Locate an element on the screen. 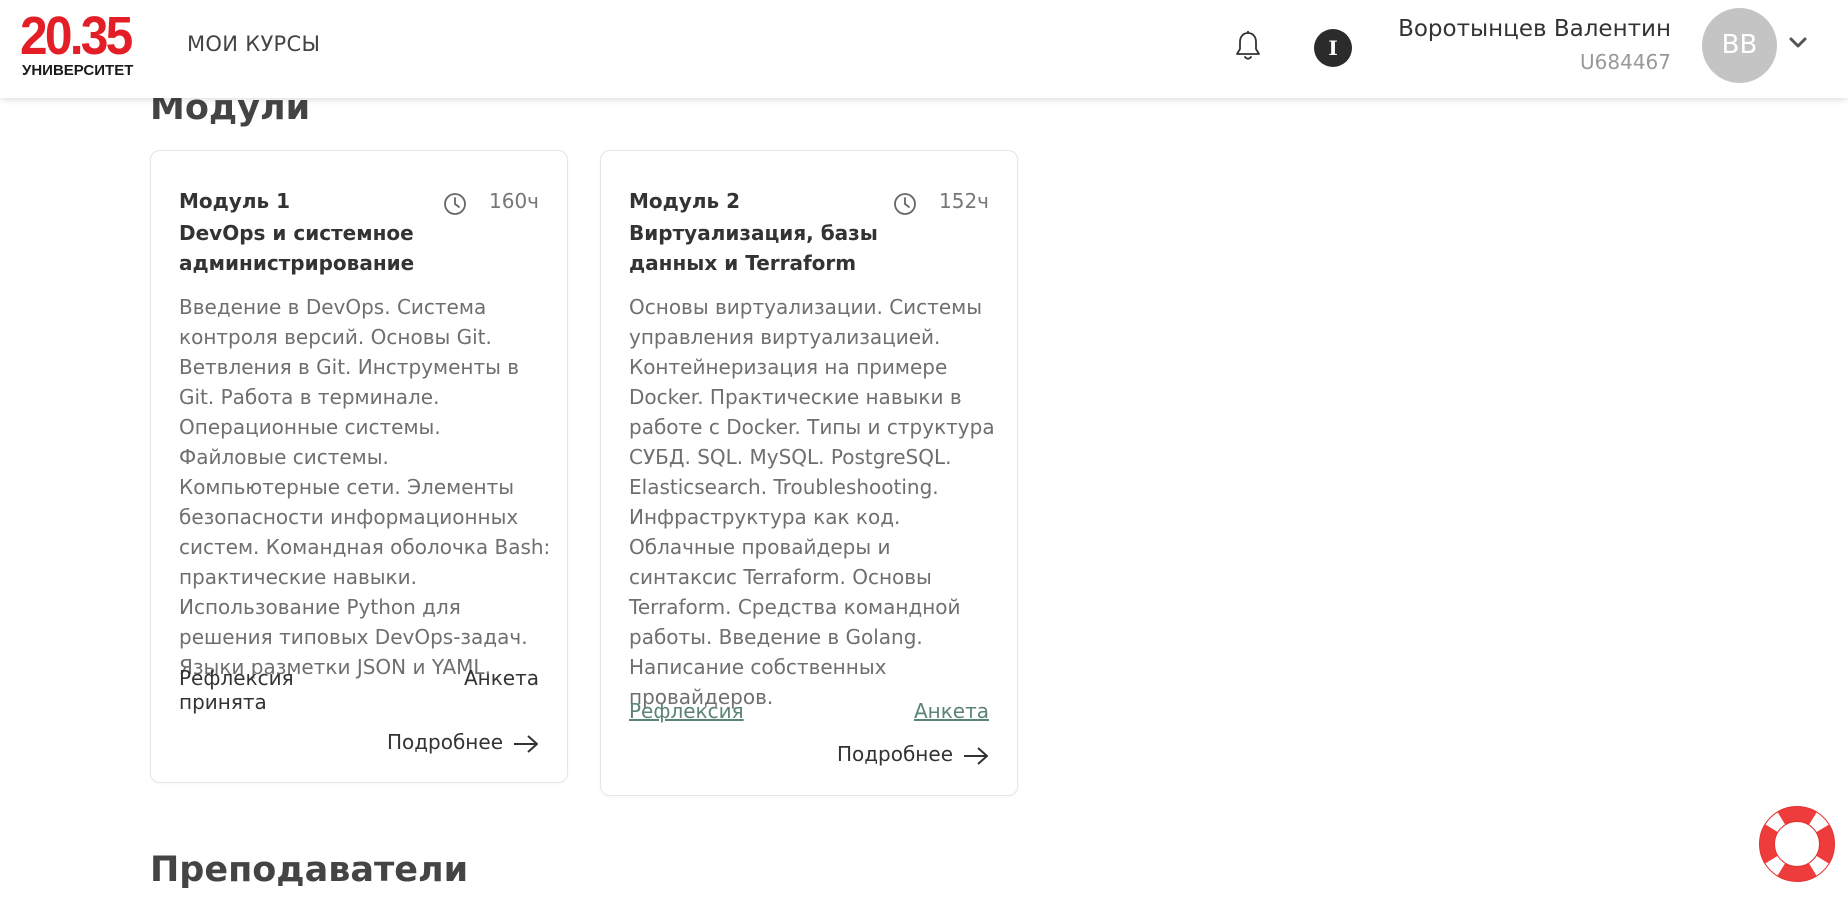 Image resolution: width=1848 pixels, height=899 pixels. info-icon: I is located at coordinates (1333, 48).